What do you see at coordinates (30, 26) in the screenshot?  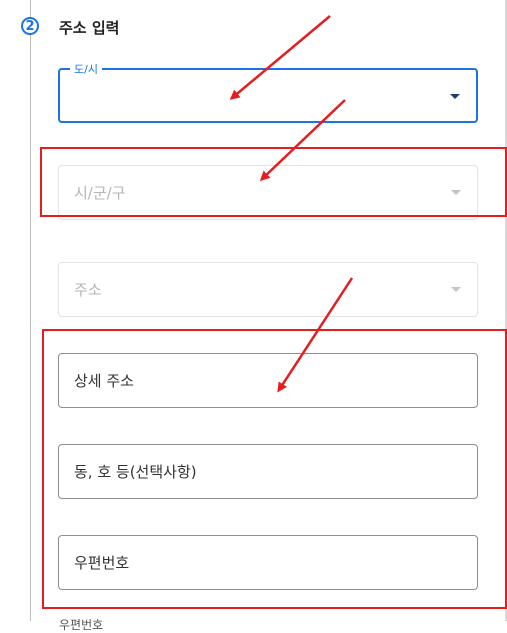 I see `step-number-badge: 2` at bounding box center [30, 26].